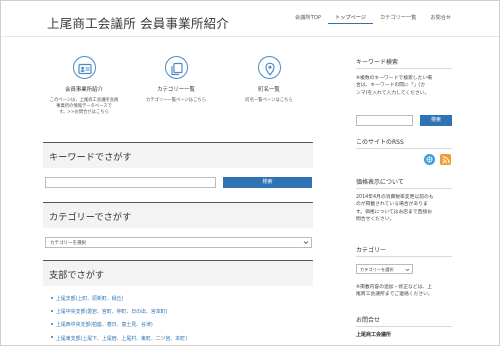 Image resolution: width=500 pixels, height=346 pixels. I want to click on card-title: カテゴリー一覧, so click(176, 90).